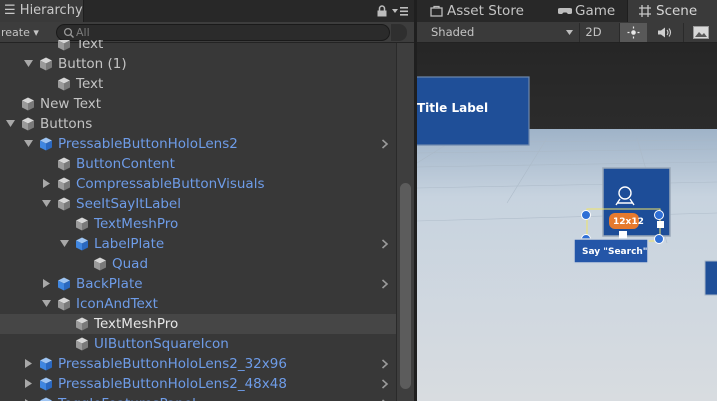  What do you see at coordinates (128, 204) in the screenshot?
I see `hierarchy-row-label: SeeItSayItLabel` at bounding box center [128, 204].